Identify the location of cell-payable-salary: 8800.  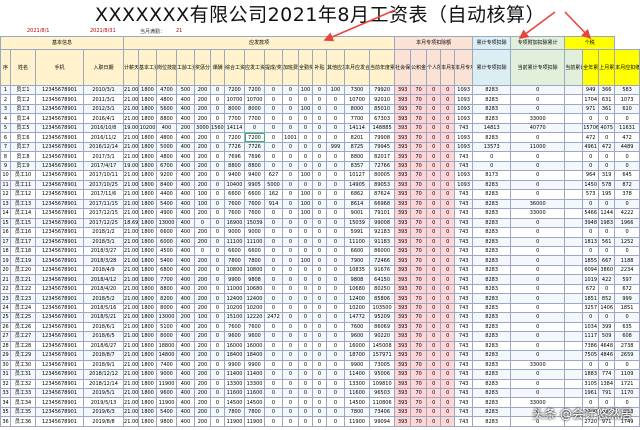
(255, 166).